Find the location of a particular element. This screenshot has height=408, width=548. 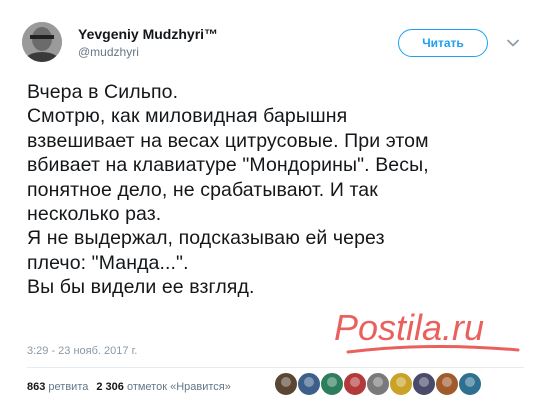

divider is located at coordinates (275, 367).